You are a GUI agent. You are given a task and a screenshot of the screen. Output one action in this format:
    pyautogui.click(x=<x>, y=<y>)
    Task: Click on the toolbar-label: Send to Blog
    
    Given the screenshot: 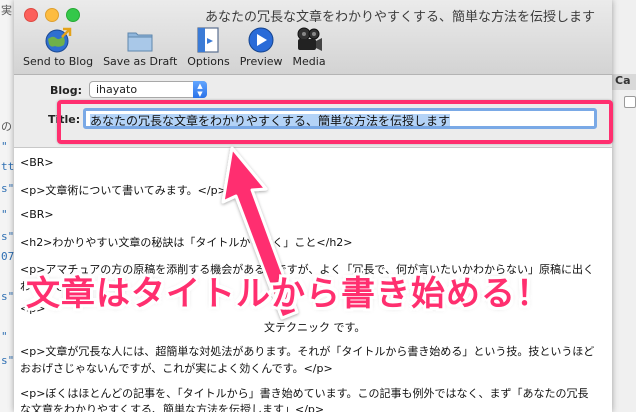 What is the action you would take?
    pyautogui.click(x=58, y=61)
    